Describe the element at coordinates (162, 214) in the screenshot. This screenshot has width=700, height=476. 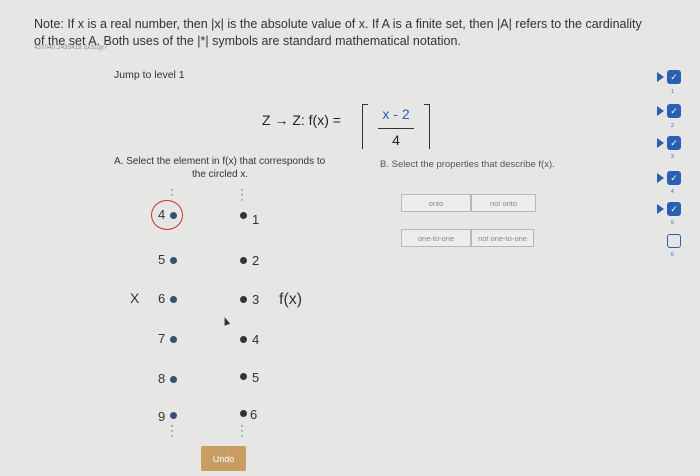
I see `domain-label-4: 4` at that location.